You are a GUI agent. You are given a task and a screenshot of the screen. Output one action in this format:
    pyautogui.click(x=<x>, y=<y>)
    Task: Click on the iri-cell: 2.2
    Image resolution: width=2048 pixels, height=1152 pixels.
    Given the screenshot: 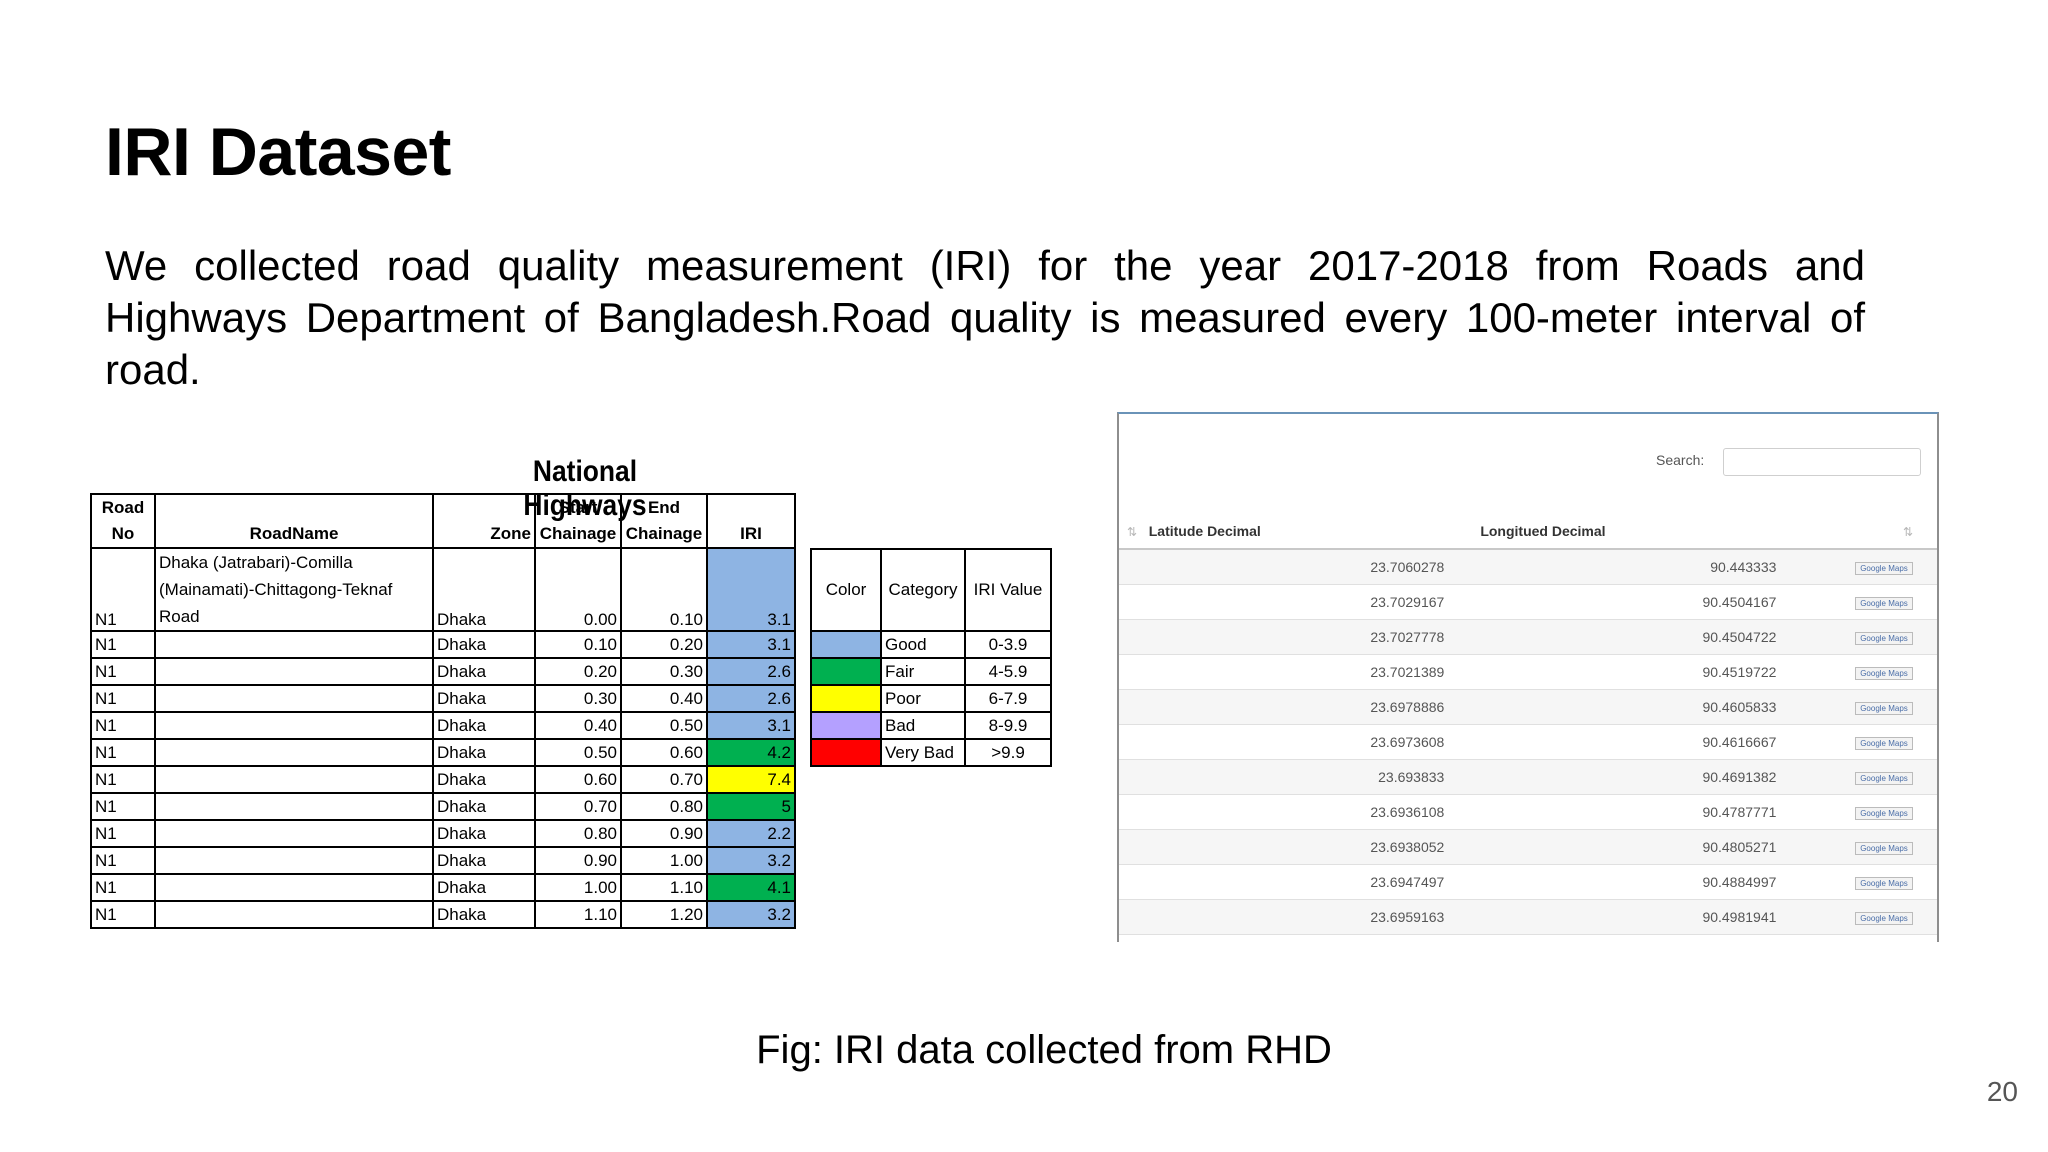 What is the action you would take?
    pyautogui.click(x=751, y=833)
    